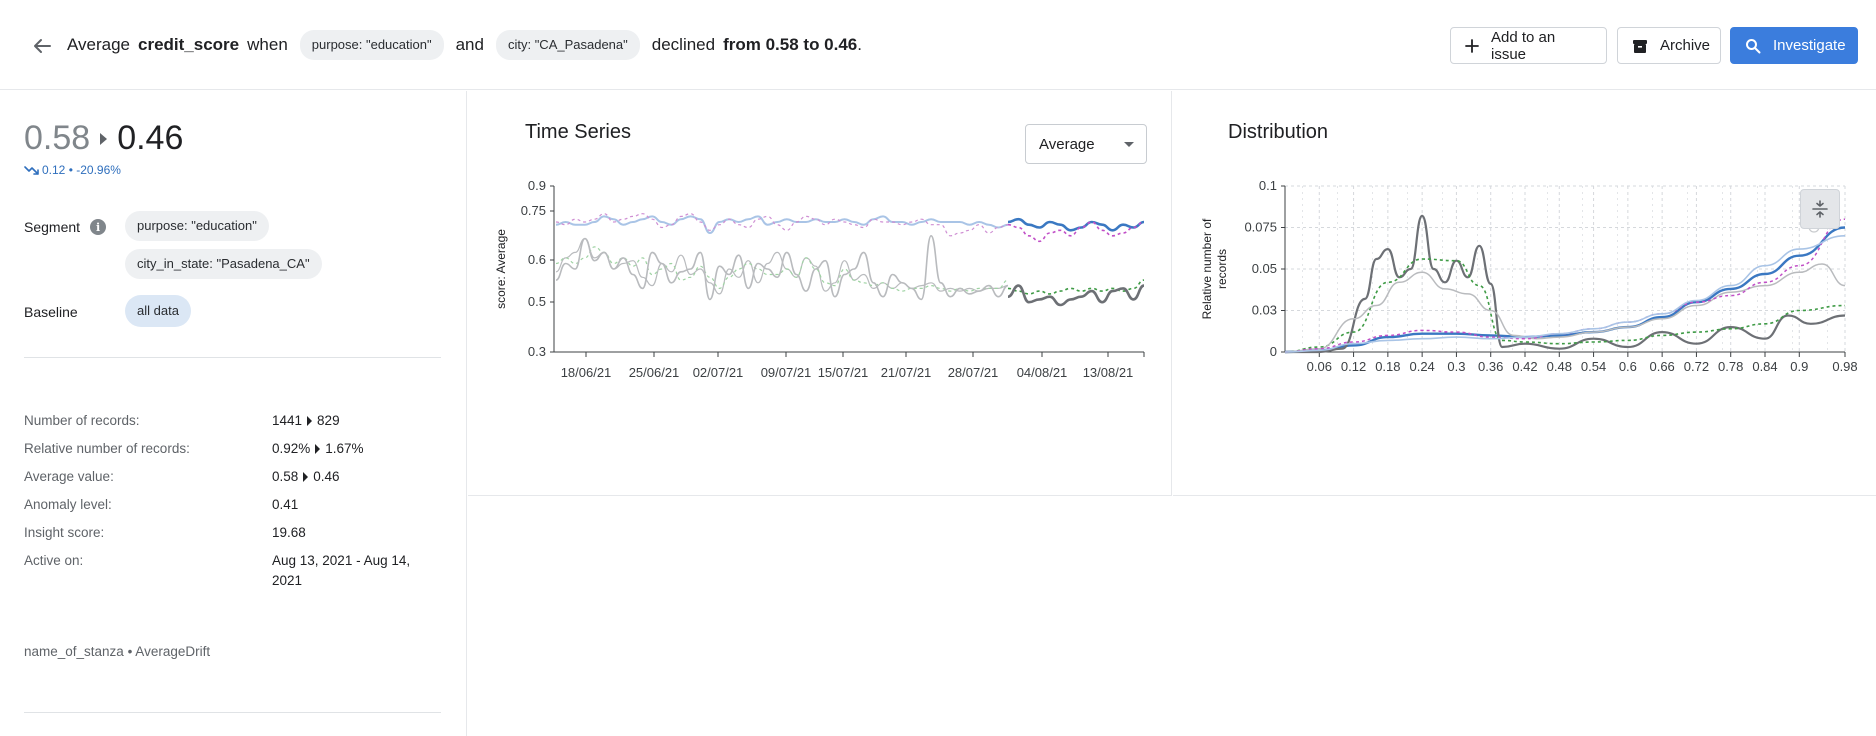 Image resolution: width=1876 pixels, height=736 pixels. I want to click on investigate-button: Investigate, so click(1794, 45).